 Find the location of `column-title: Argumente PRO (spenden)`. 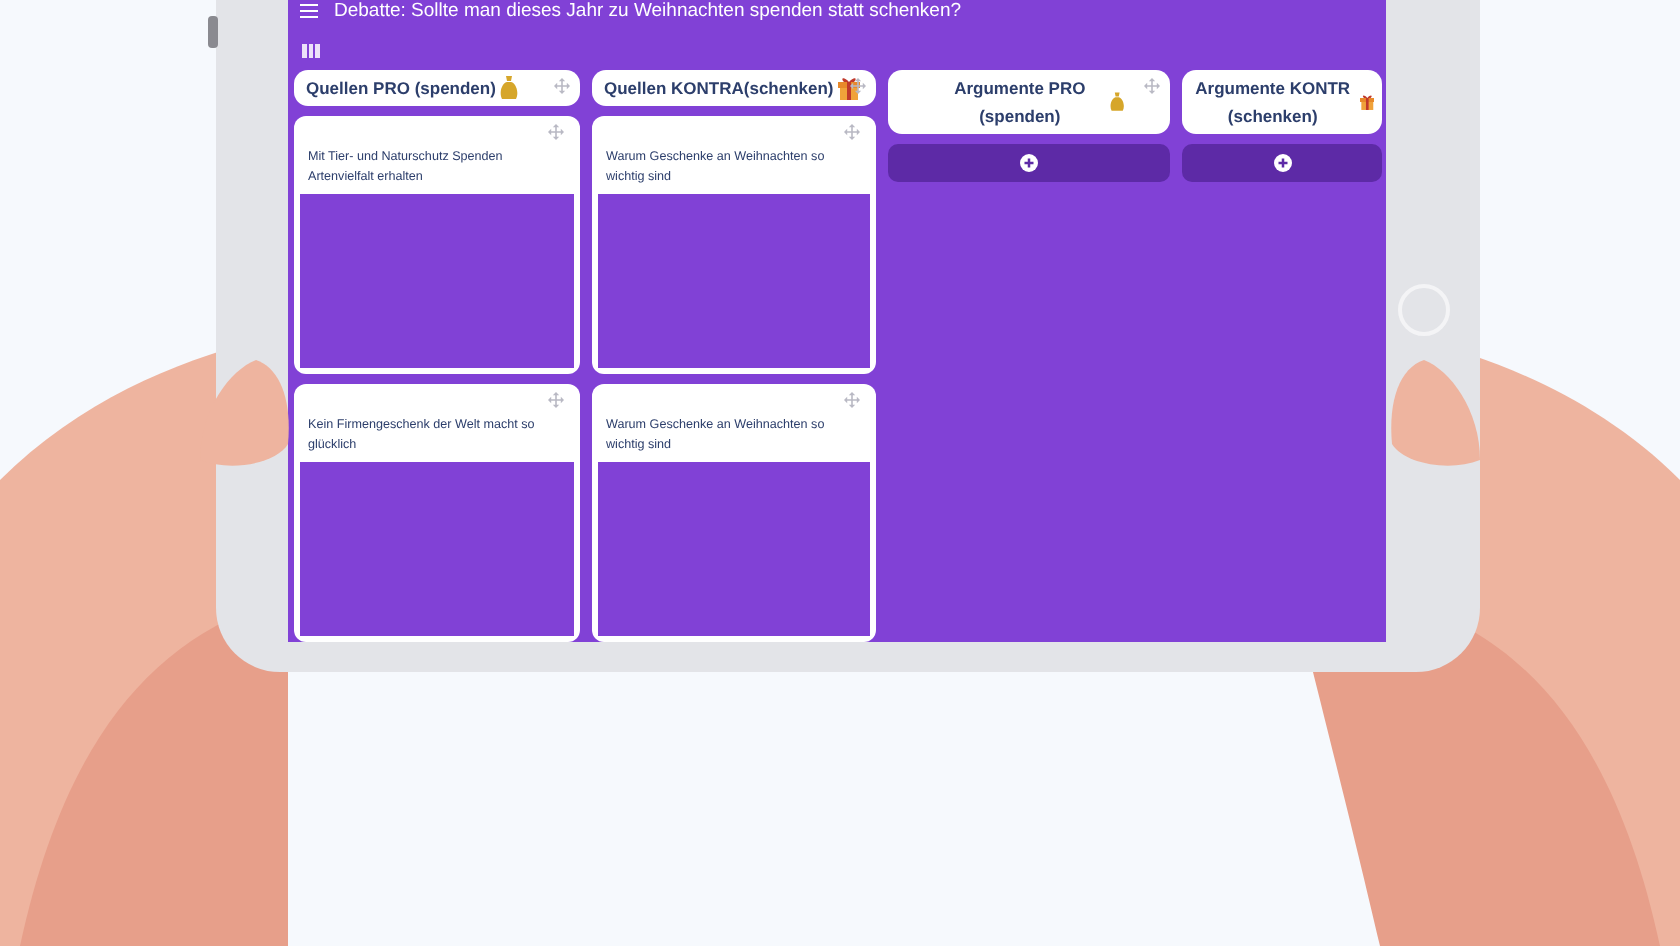

column-title: Argumente PRO (spenden) is located at coordinates (1020, 103).